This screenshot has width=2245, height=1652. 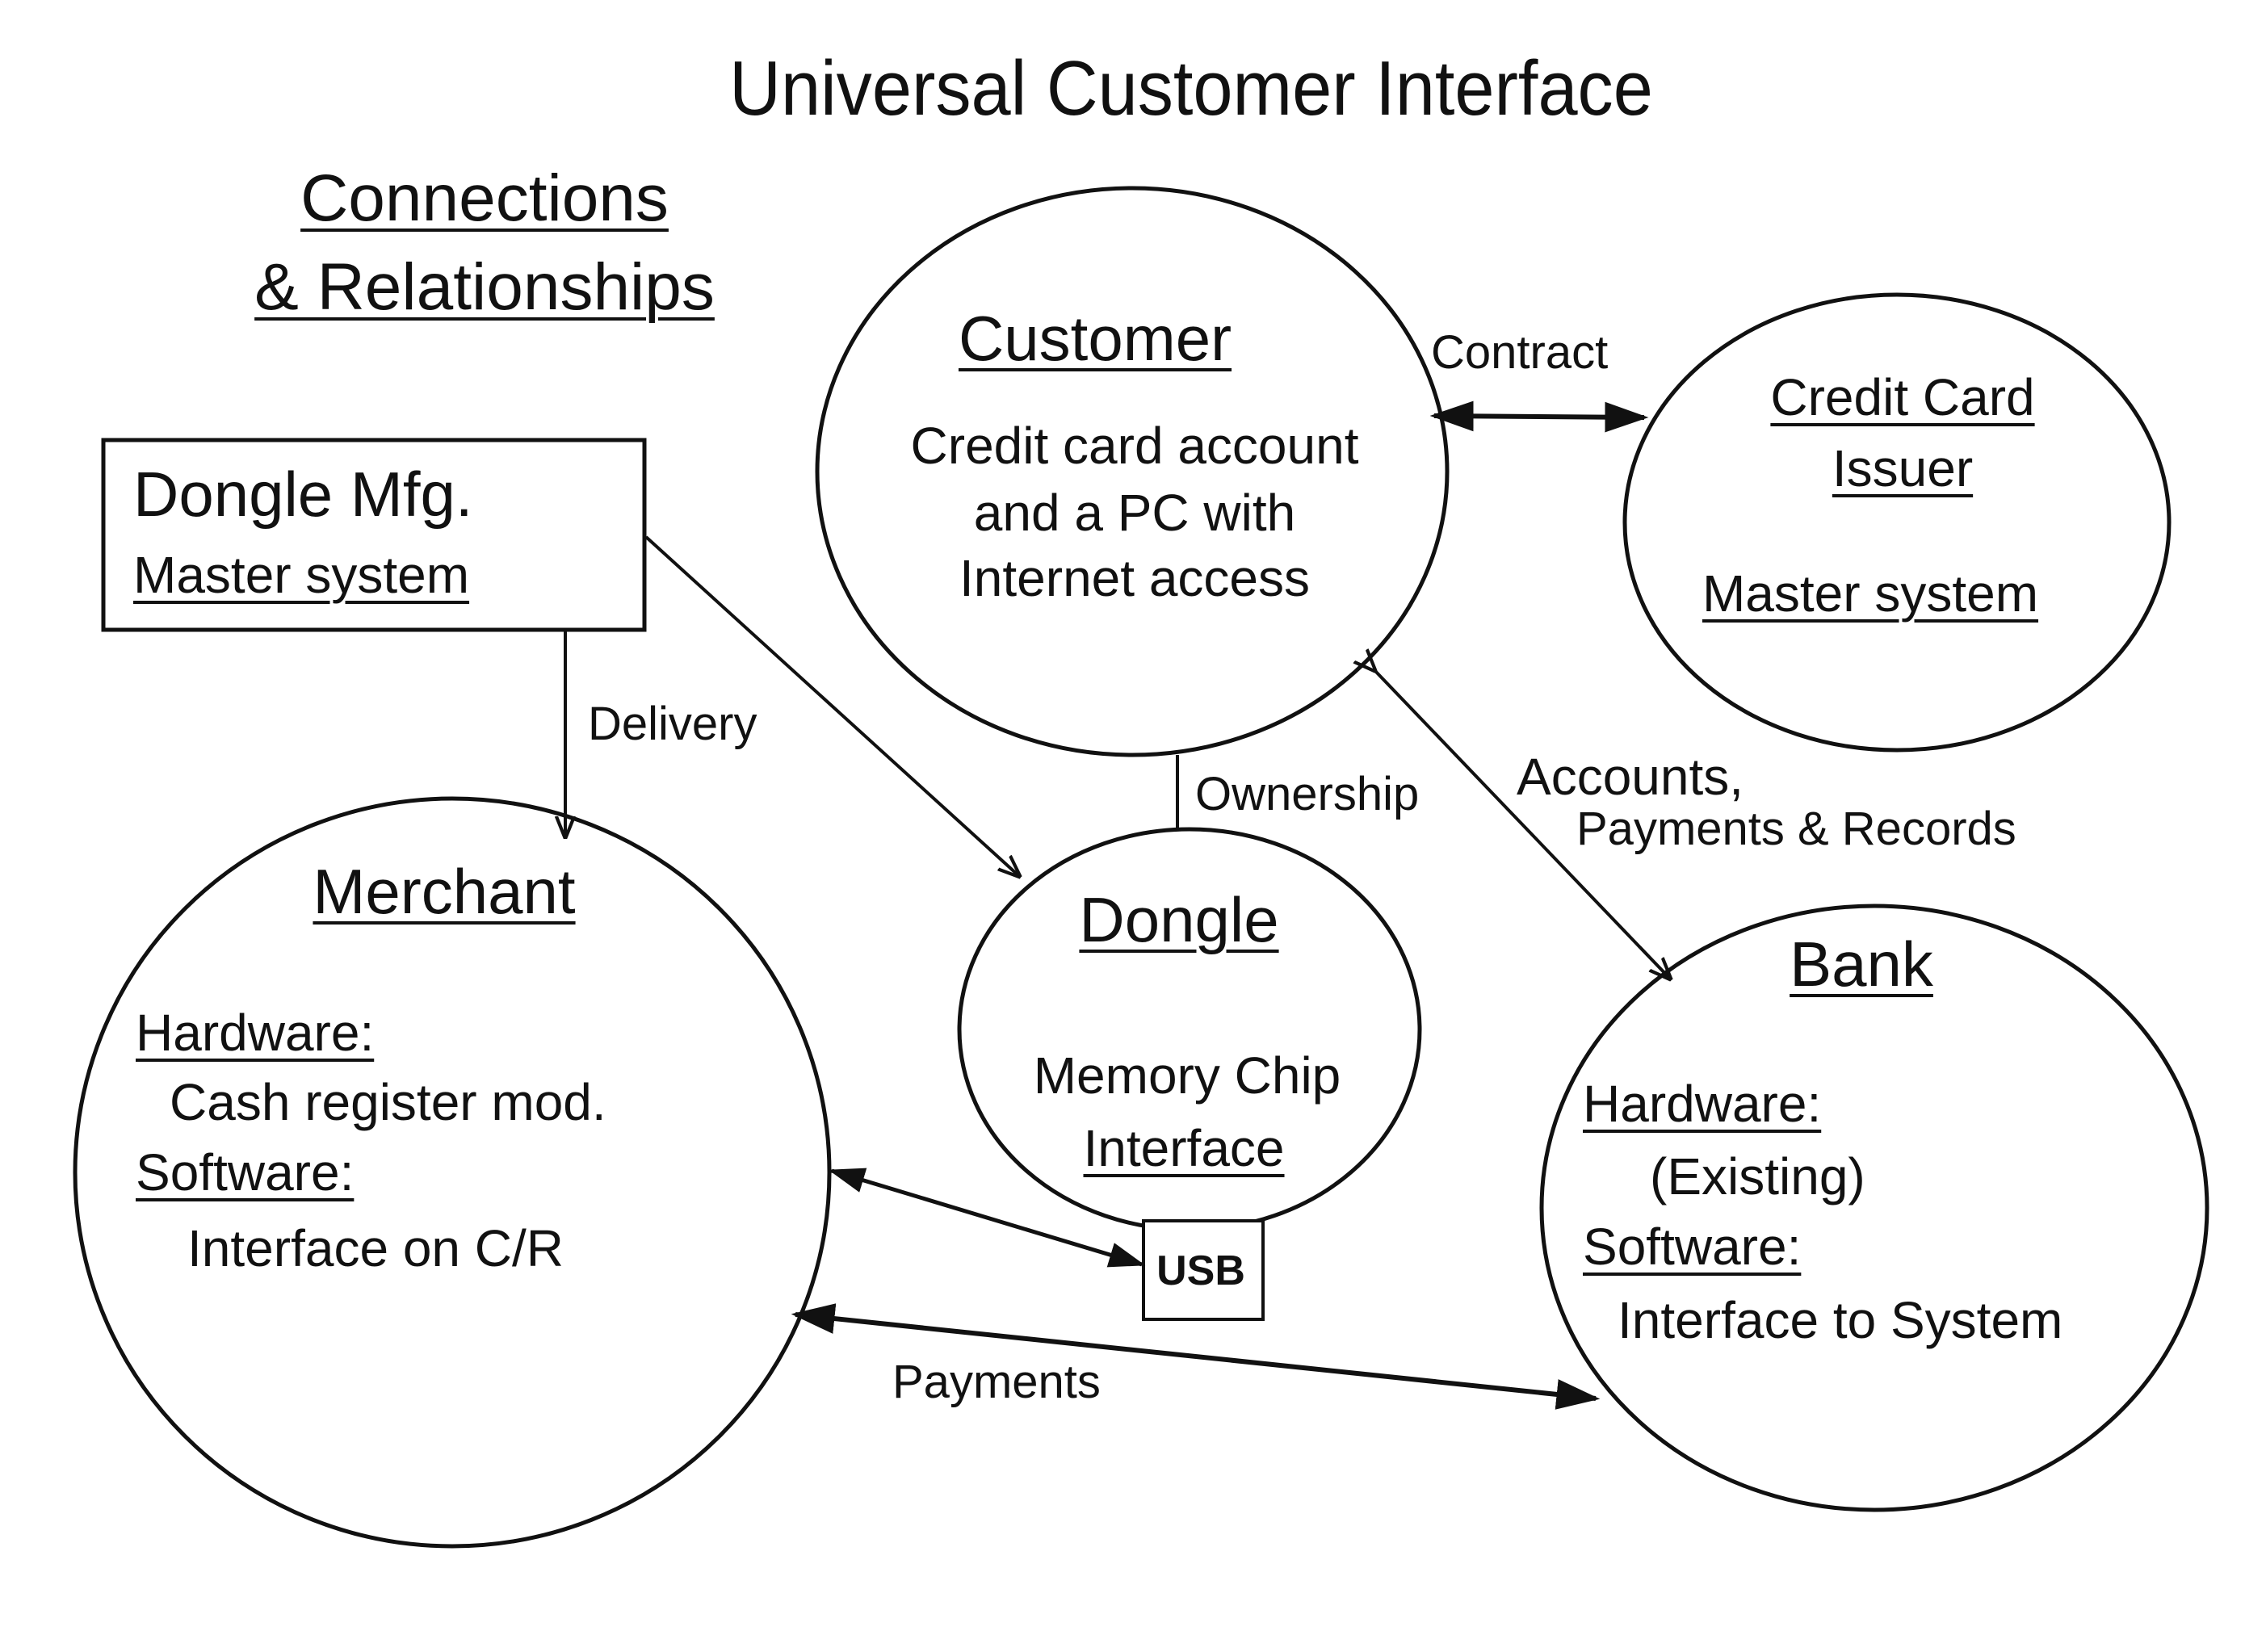 I want to click on dongle-mfg-detail: Master system, so click(x=301, y=575).